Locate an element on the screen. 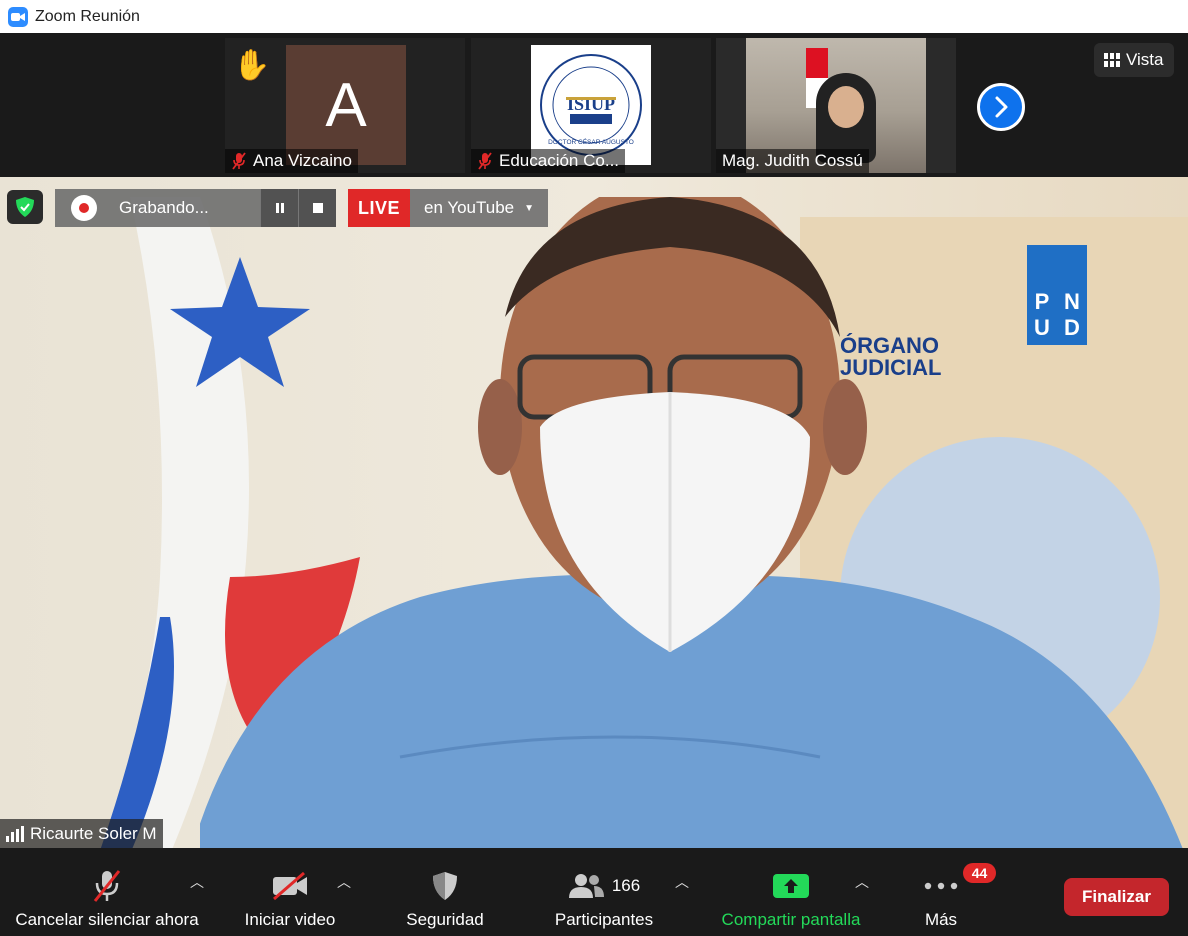  stop-icon is located at coordinates (317, 208).